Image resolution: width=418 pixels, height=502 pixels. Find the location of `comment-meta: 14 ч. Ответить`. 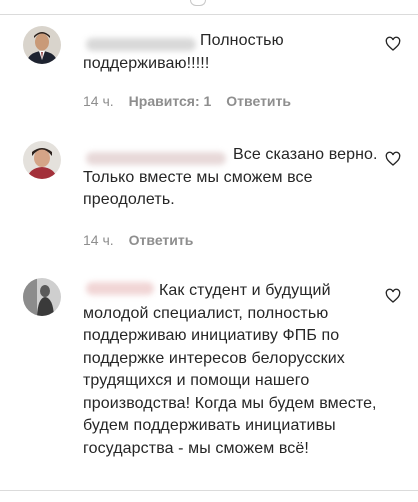

comment-meta: 14 ч. Ответить is located at coordinates (138, 240).